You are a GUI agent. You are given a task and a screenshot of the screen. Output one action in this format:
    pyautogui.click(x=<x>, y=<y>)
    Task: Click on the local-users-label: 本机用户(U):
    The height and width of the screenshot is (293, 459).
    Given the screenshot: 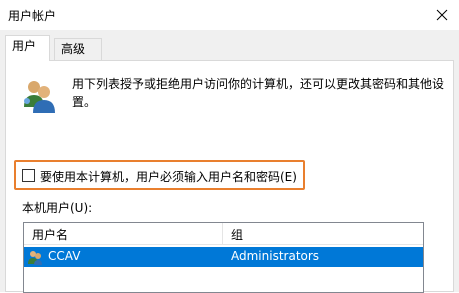 What is the action you would take?
    pyautogui.click(x=57, y=208)
    